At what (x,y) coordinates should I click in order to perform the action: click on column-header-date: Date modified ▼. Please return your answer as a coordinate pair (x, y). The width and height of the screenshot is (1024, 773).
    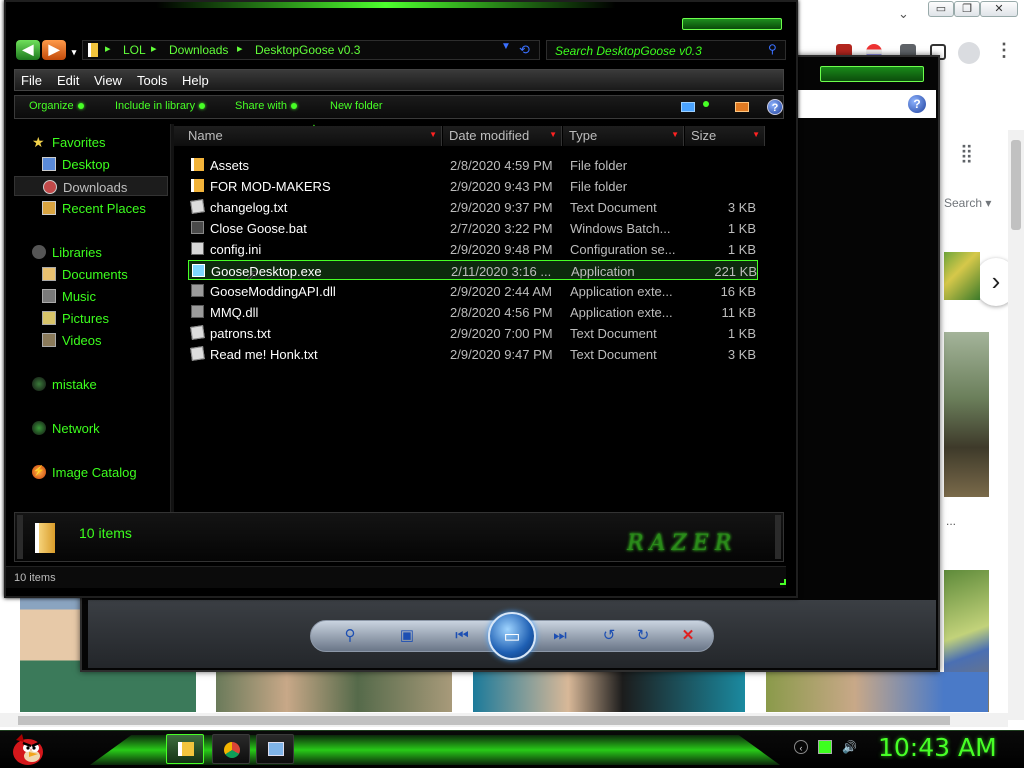
    Looking at the image, I should click on (502, 136).